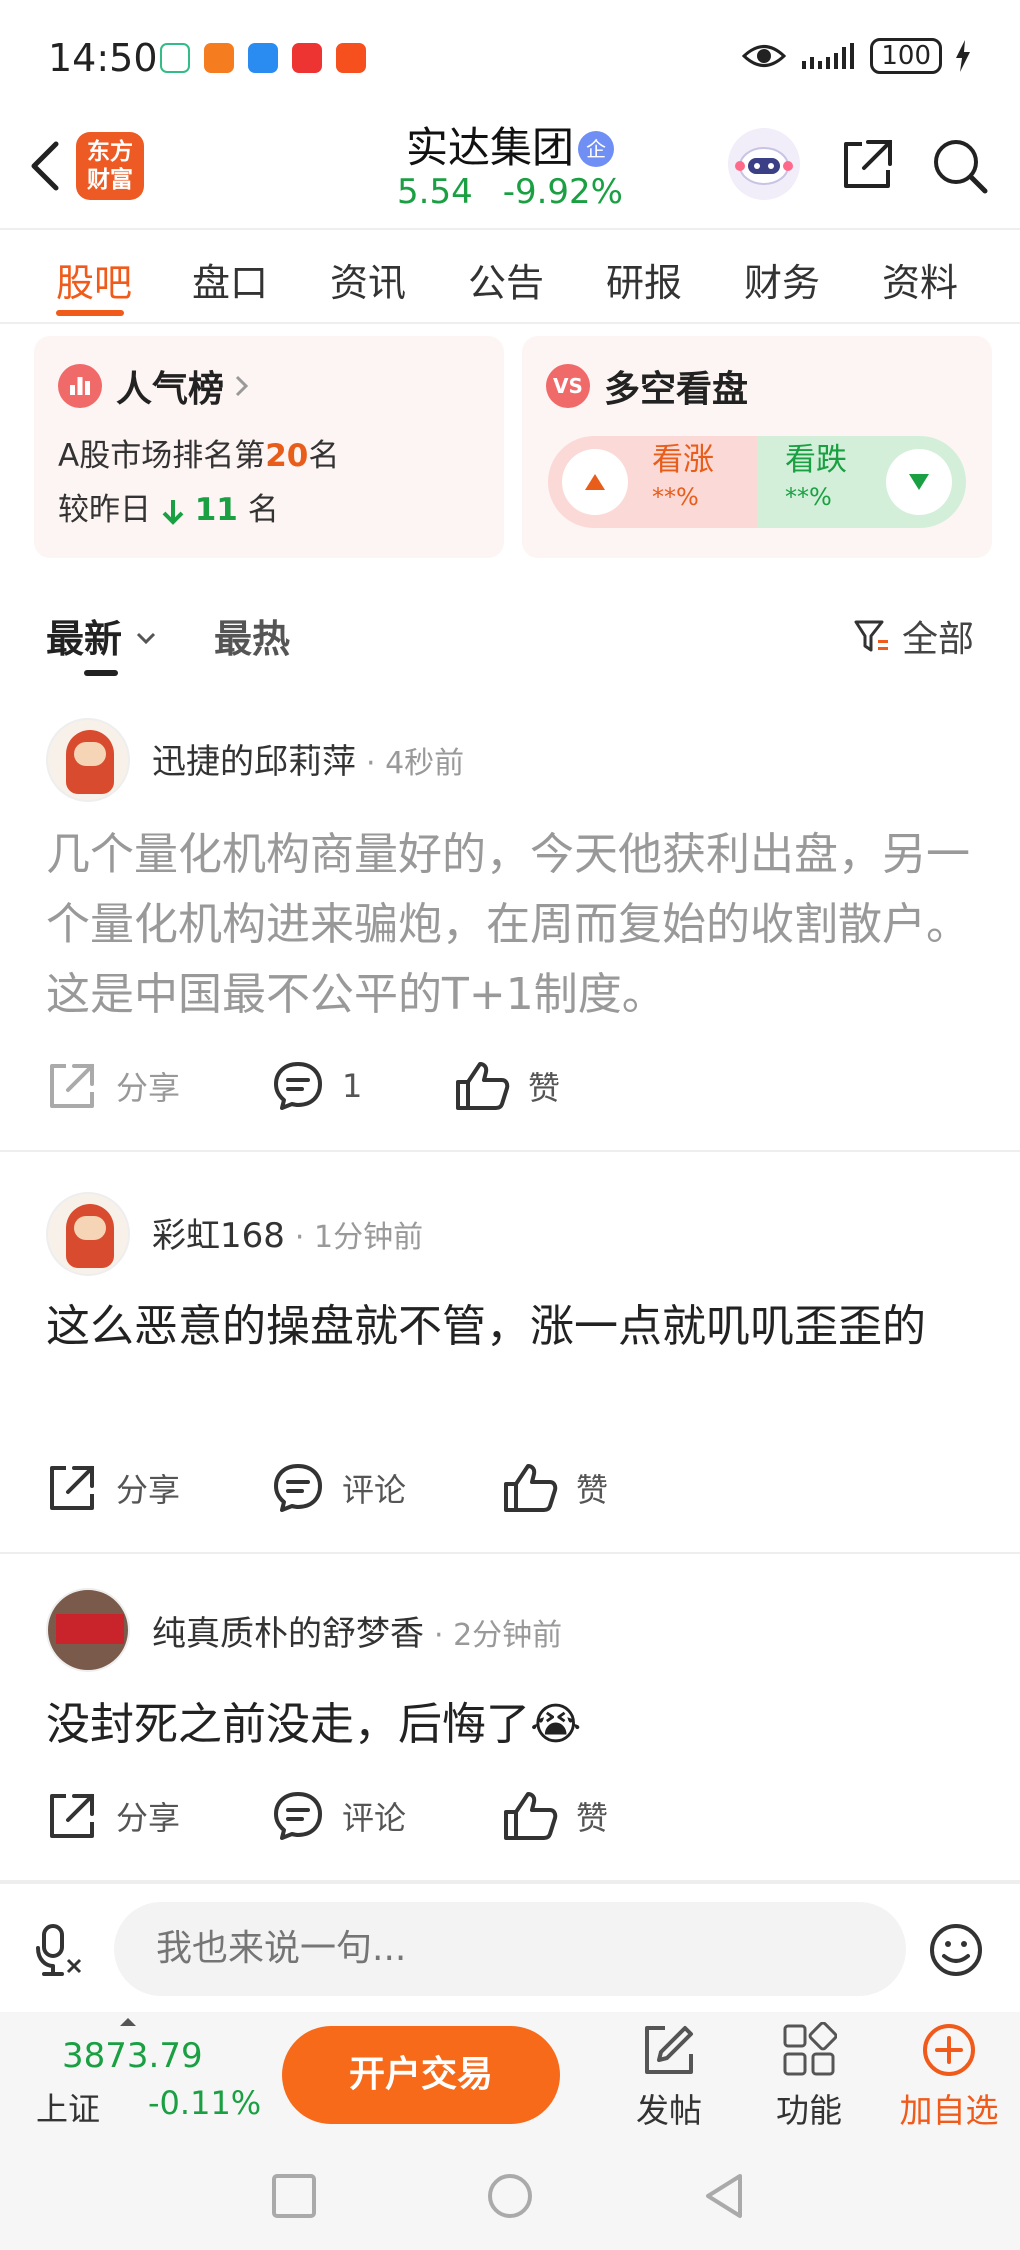 The height and width of the screenshot is (2250, 1020). I want to click on signal-icon, so click(828, 56).